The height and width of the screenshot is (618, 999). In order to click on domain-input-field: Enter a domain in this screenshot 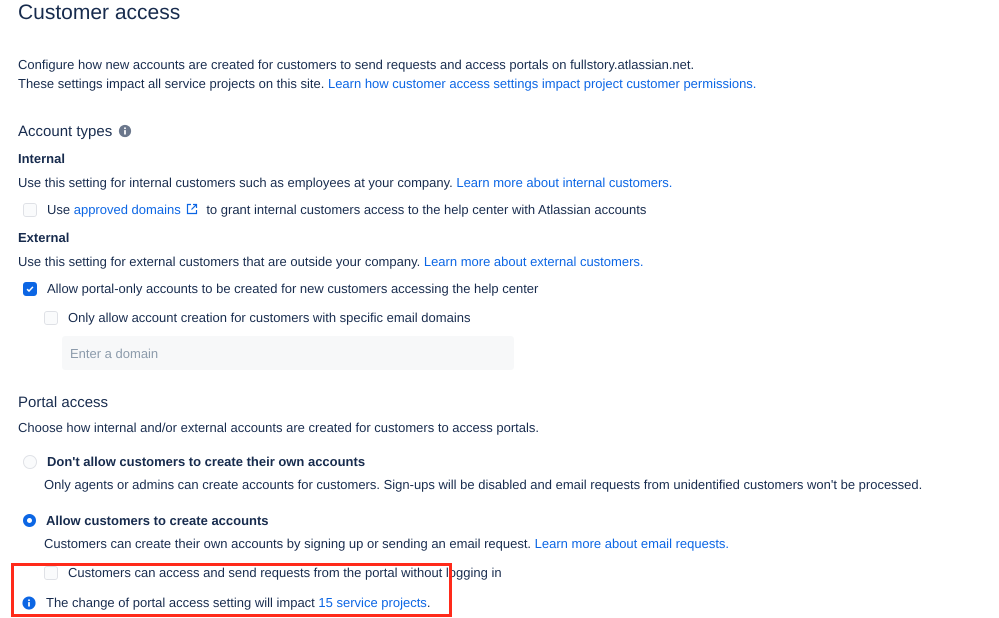, I will do `click(288, 353)`.